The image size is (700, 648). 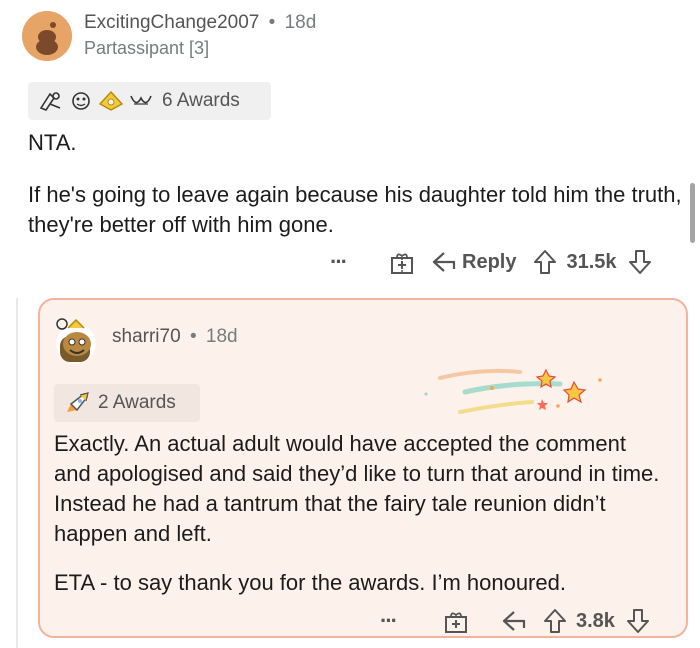 I want to click on user-avatar, so click(x=47, y=36).